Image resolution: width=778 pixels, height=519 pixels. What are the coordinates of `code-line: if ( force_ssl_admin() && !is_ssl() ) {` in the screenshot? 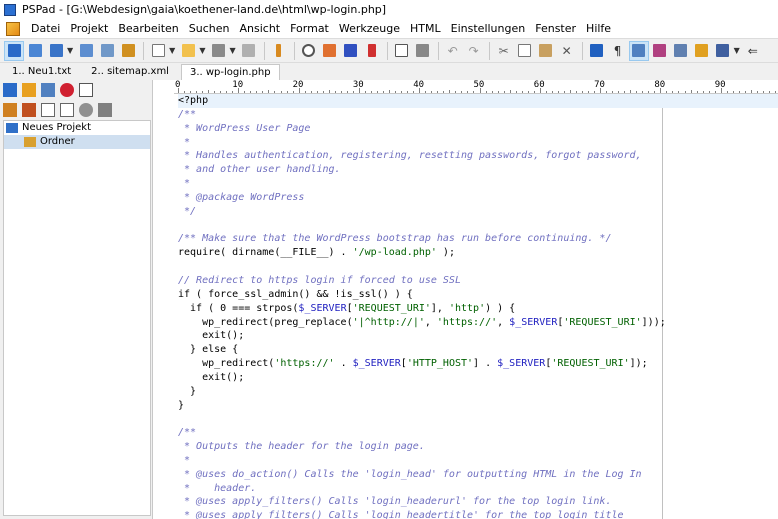 It's located at (478, 295).